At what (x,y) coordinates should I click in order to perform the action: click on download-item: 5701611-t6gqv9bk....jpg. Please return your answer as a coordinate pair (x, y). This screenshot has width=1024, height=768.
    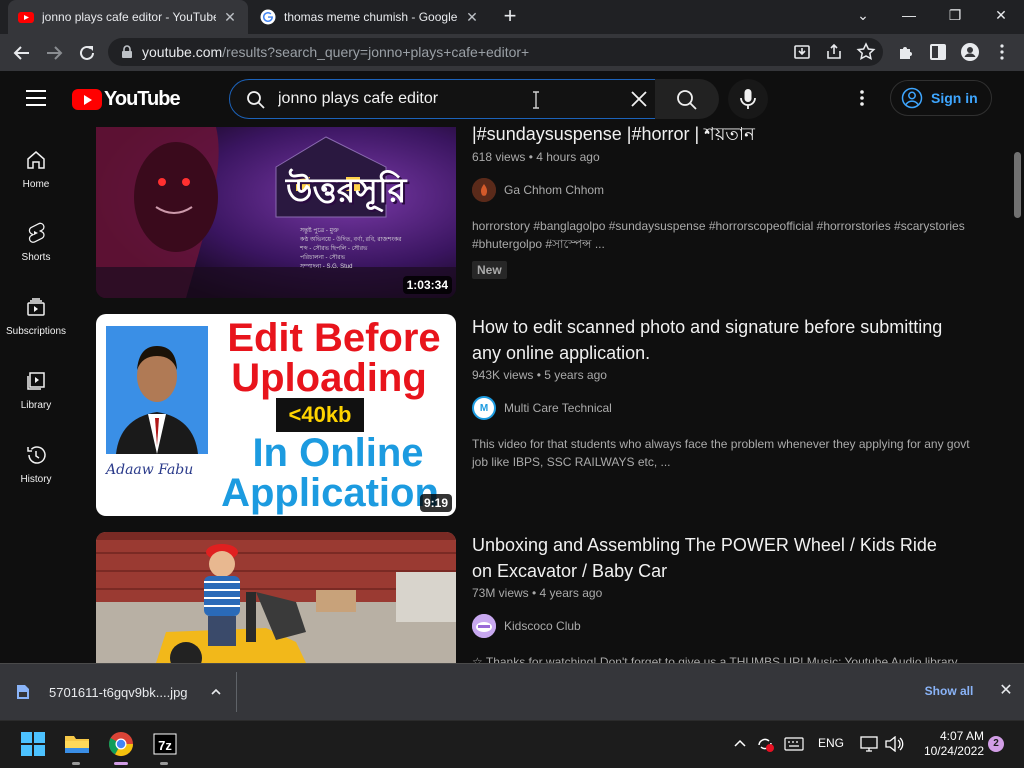
    Looking at the image, I should click on (126, 692).